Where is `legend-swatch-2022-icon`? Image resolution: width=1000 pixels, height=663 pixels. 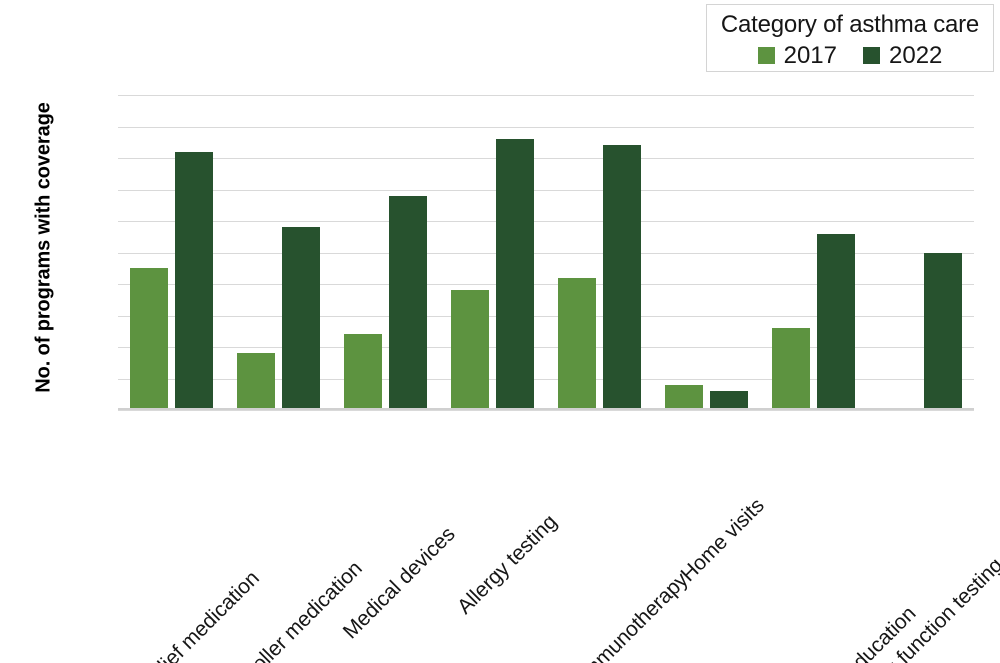
legend-swatch-2022-icon is located at coordinates (871, 55).